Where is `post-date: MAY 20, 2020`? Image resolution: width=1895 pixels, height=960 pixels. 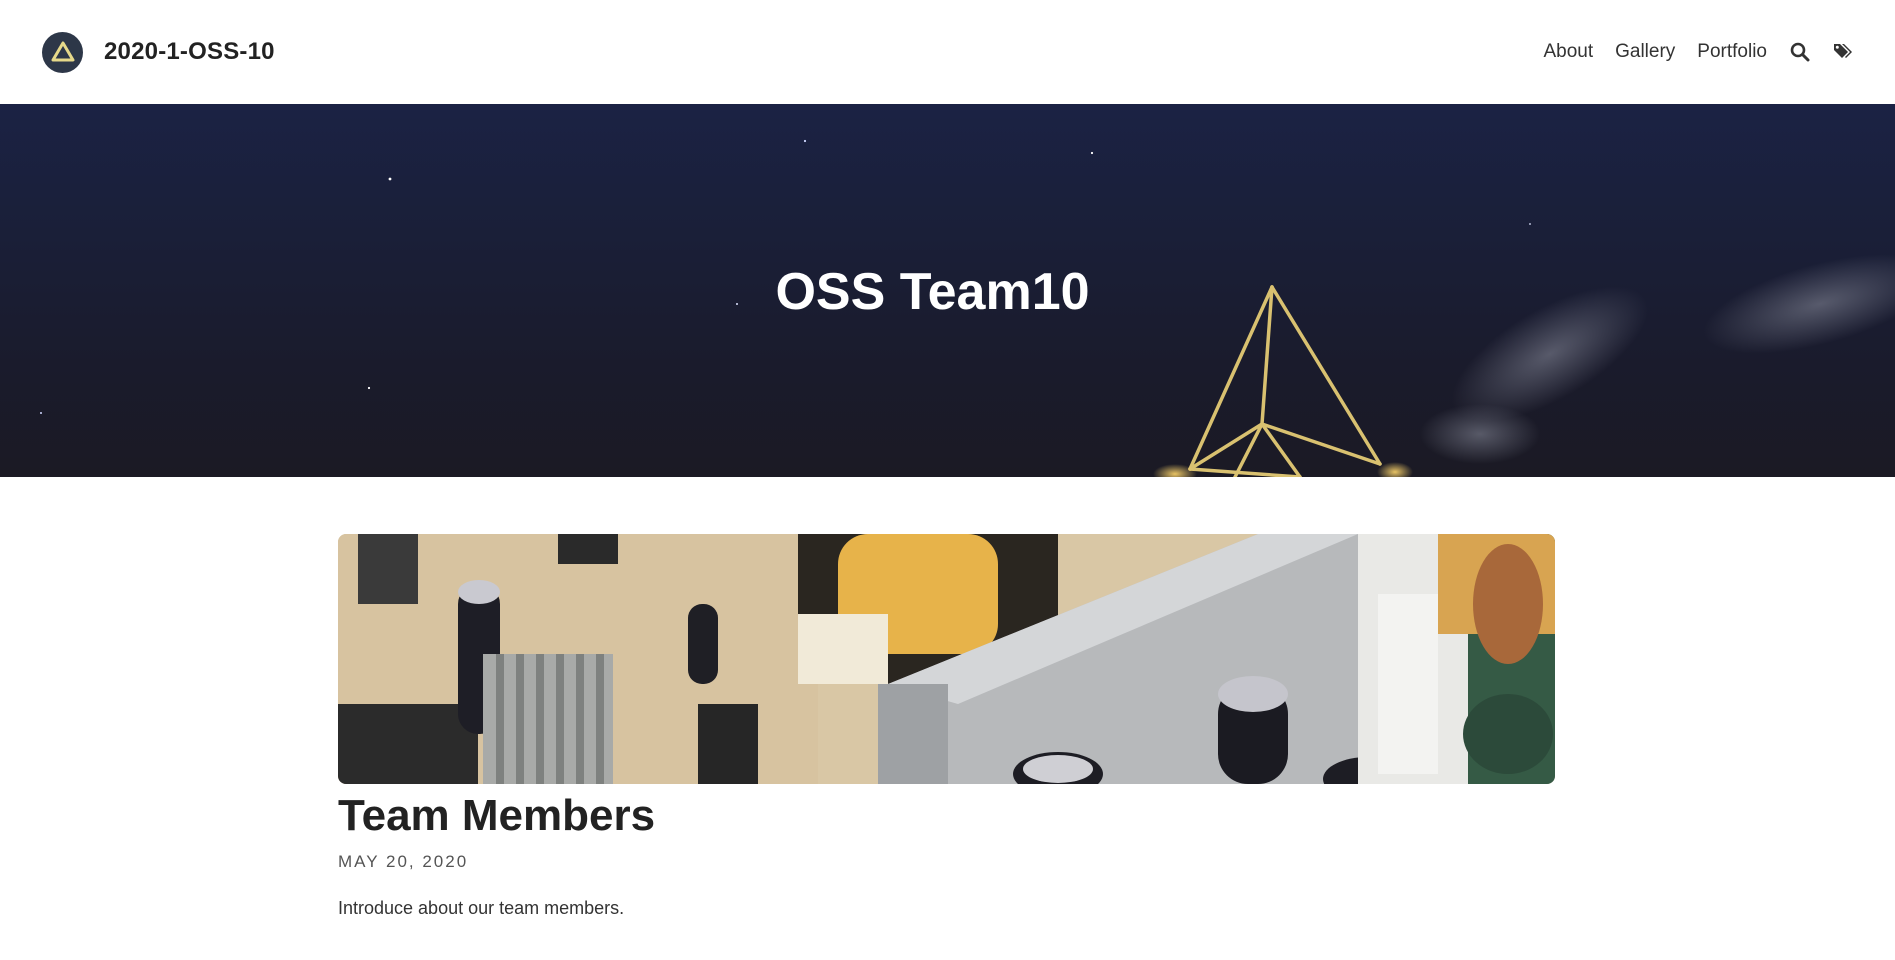 post-date: MAY 20, 2020 is located at coordinates (403, 862).